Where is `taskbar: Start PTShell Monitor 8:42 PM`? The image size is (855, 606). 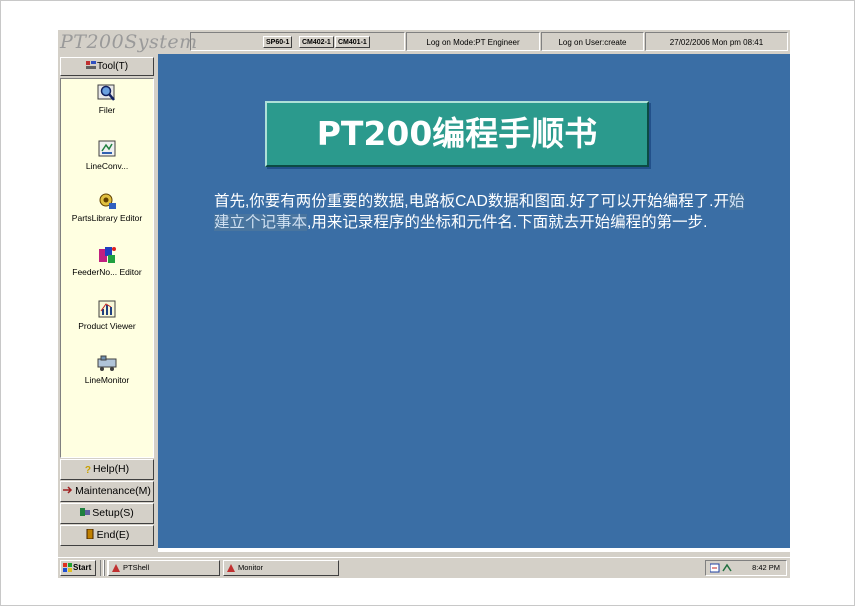 taskbar: Start PTShell Monitor 8:42 PM is located at coordinates (424, 567).